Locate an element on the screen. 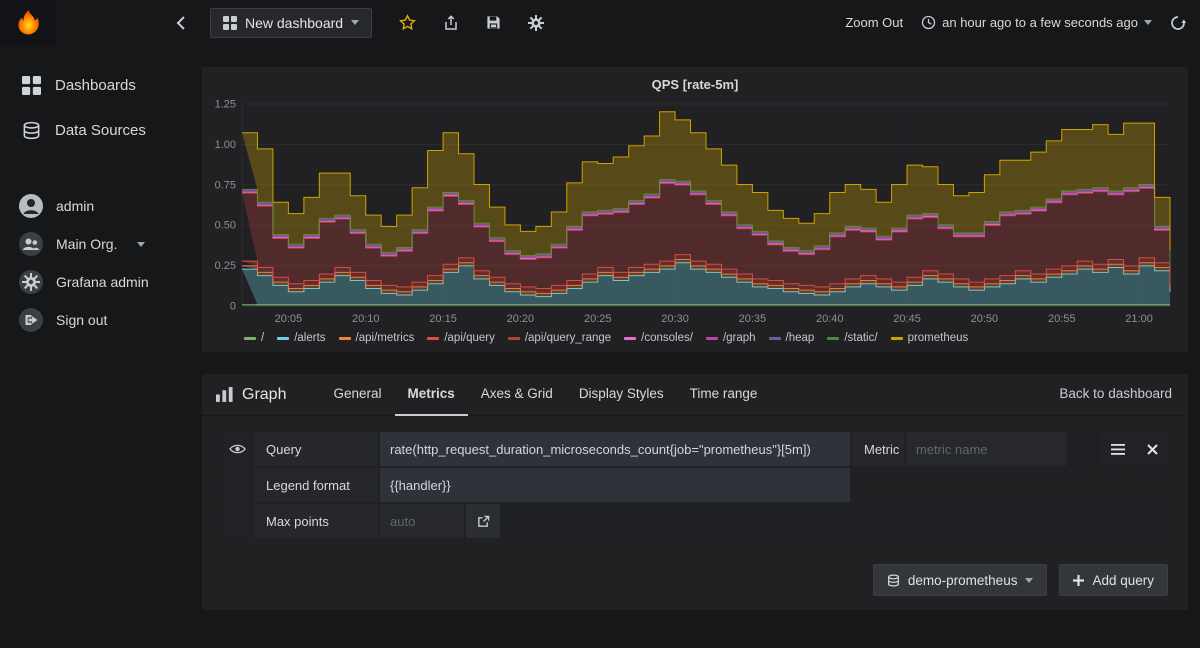 Image resolution: width=1200 pixels, height=648 pixels. max-points-input is located at coordinates (422, 521).